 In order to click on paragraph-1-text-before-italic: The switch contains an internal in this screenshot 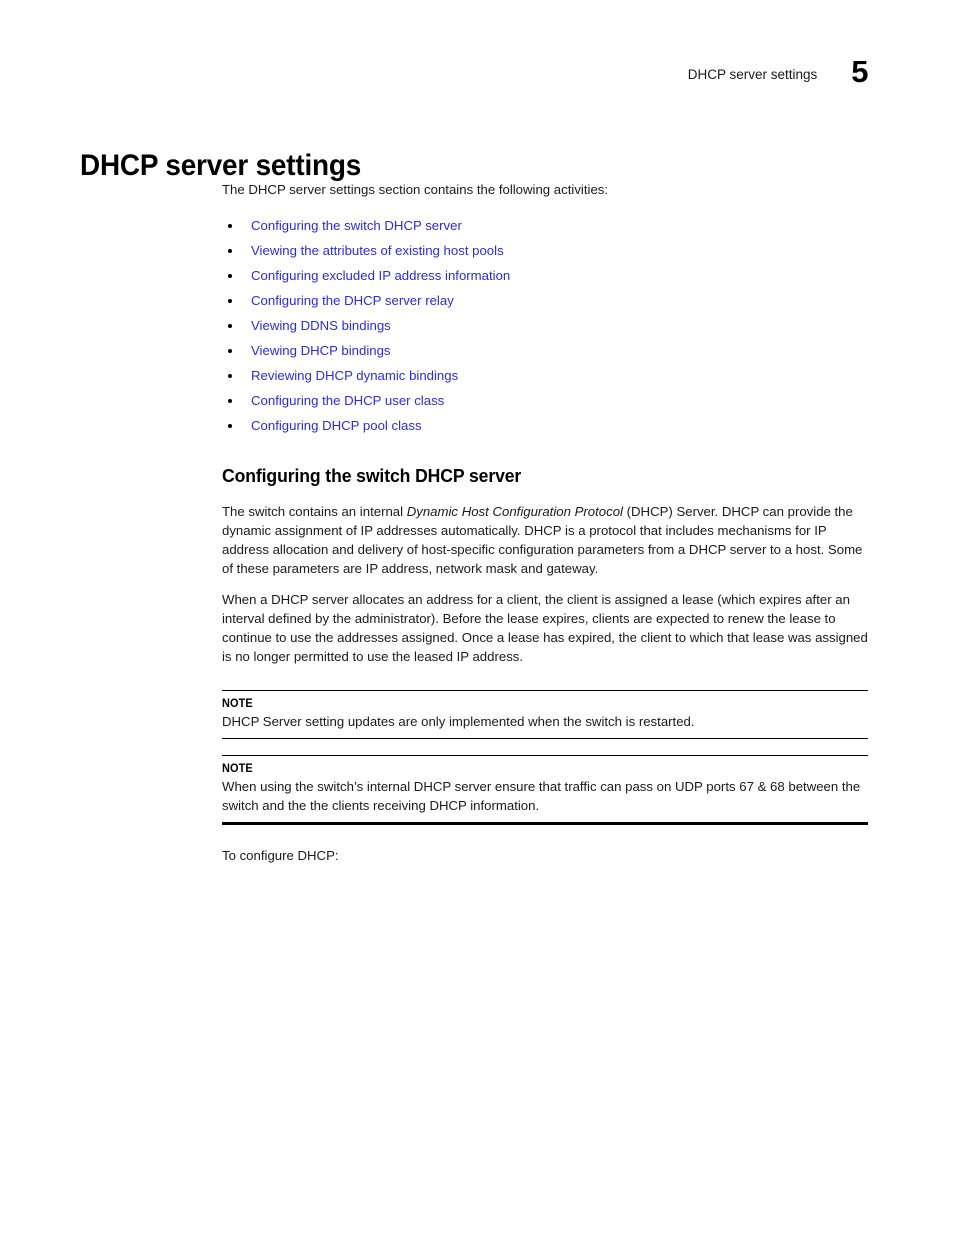, I will do `click(314, 511)`.